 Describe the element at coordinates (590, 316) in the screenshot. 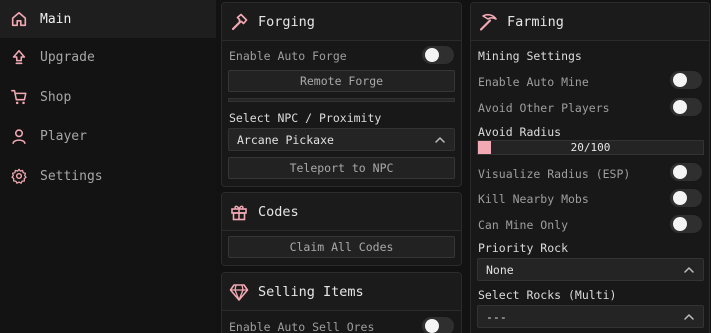

I see `select-rocks-dropdown: ---` at that location.